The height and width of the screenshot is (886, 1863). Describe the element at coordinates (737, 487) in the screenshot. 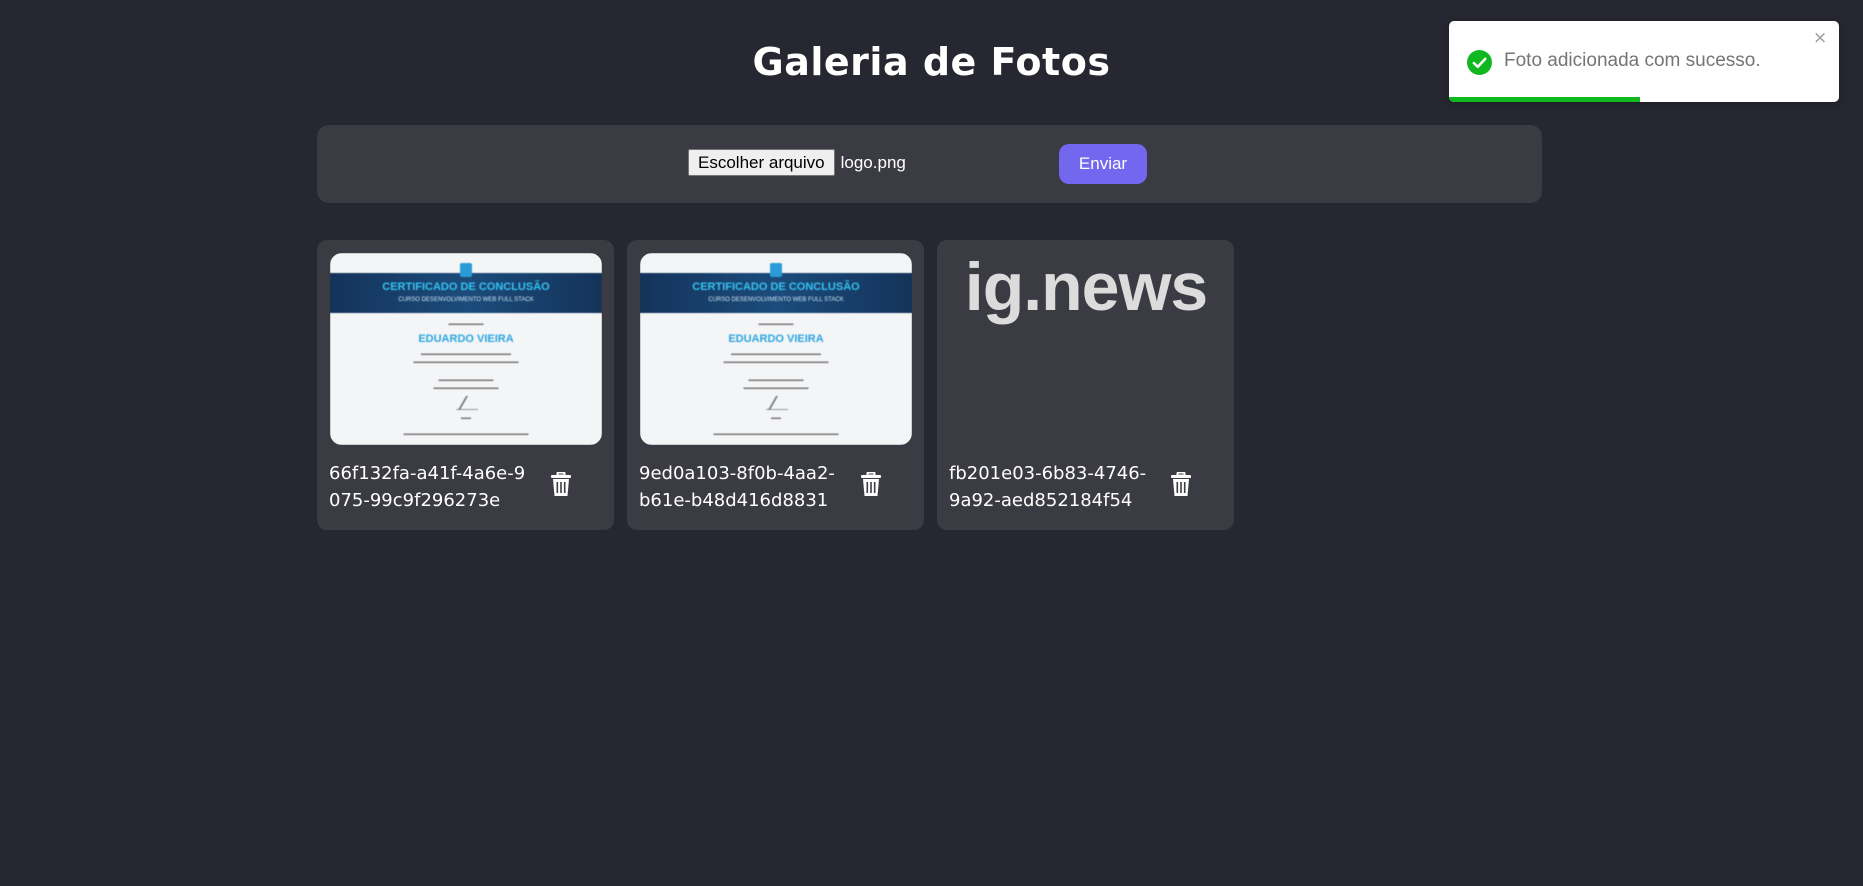

I see `photo-id: 9ed0a103-8f0b-4aa2-b61e-b48d416d8831` at that location.